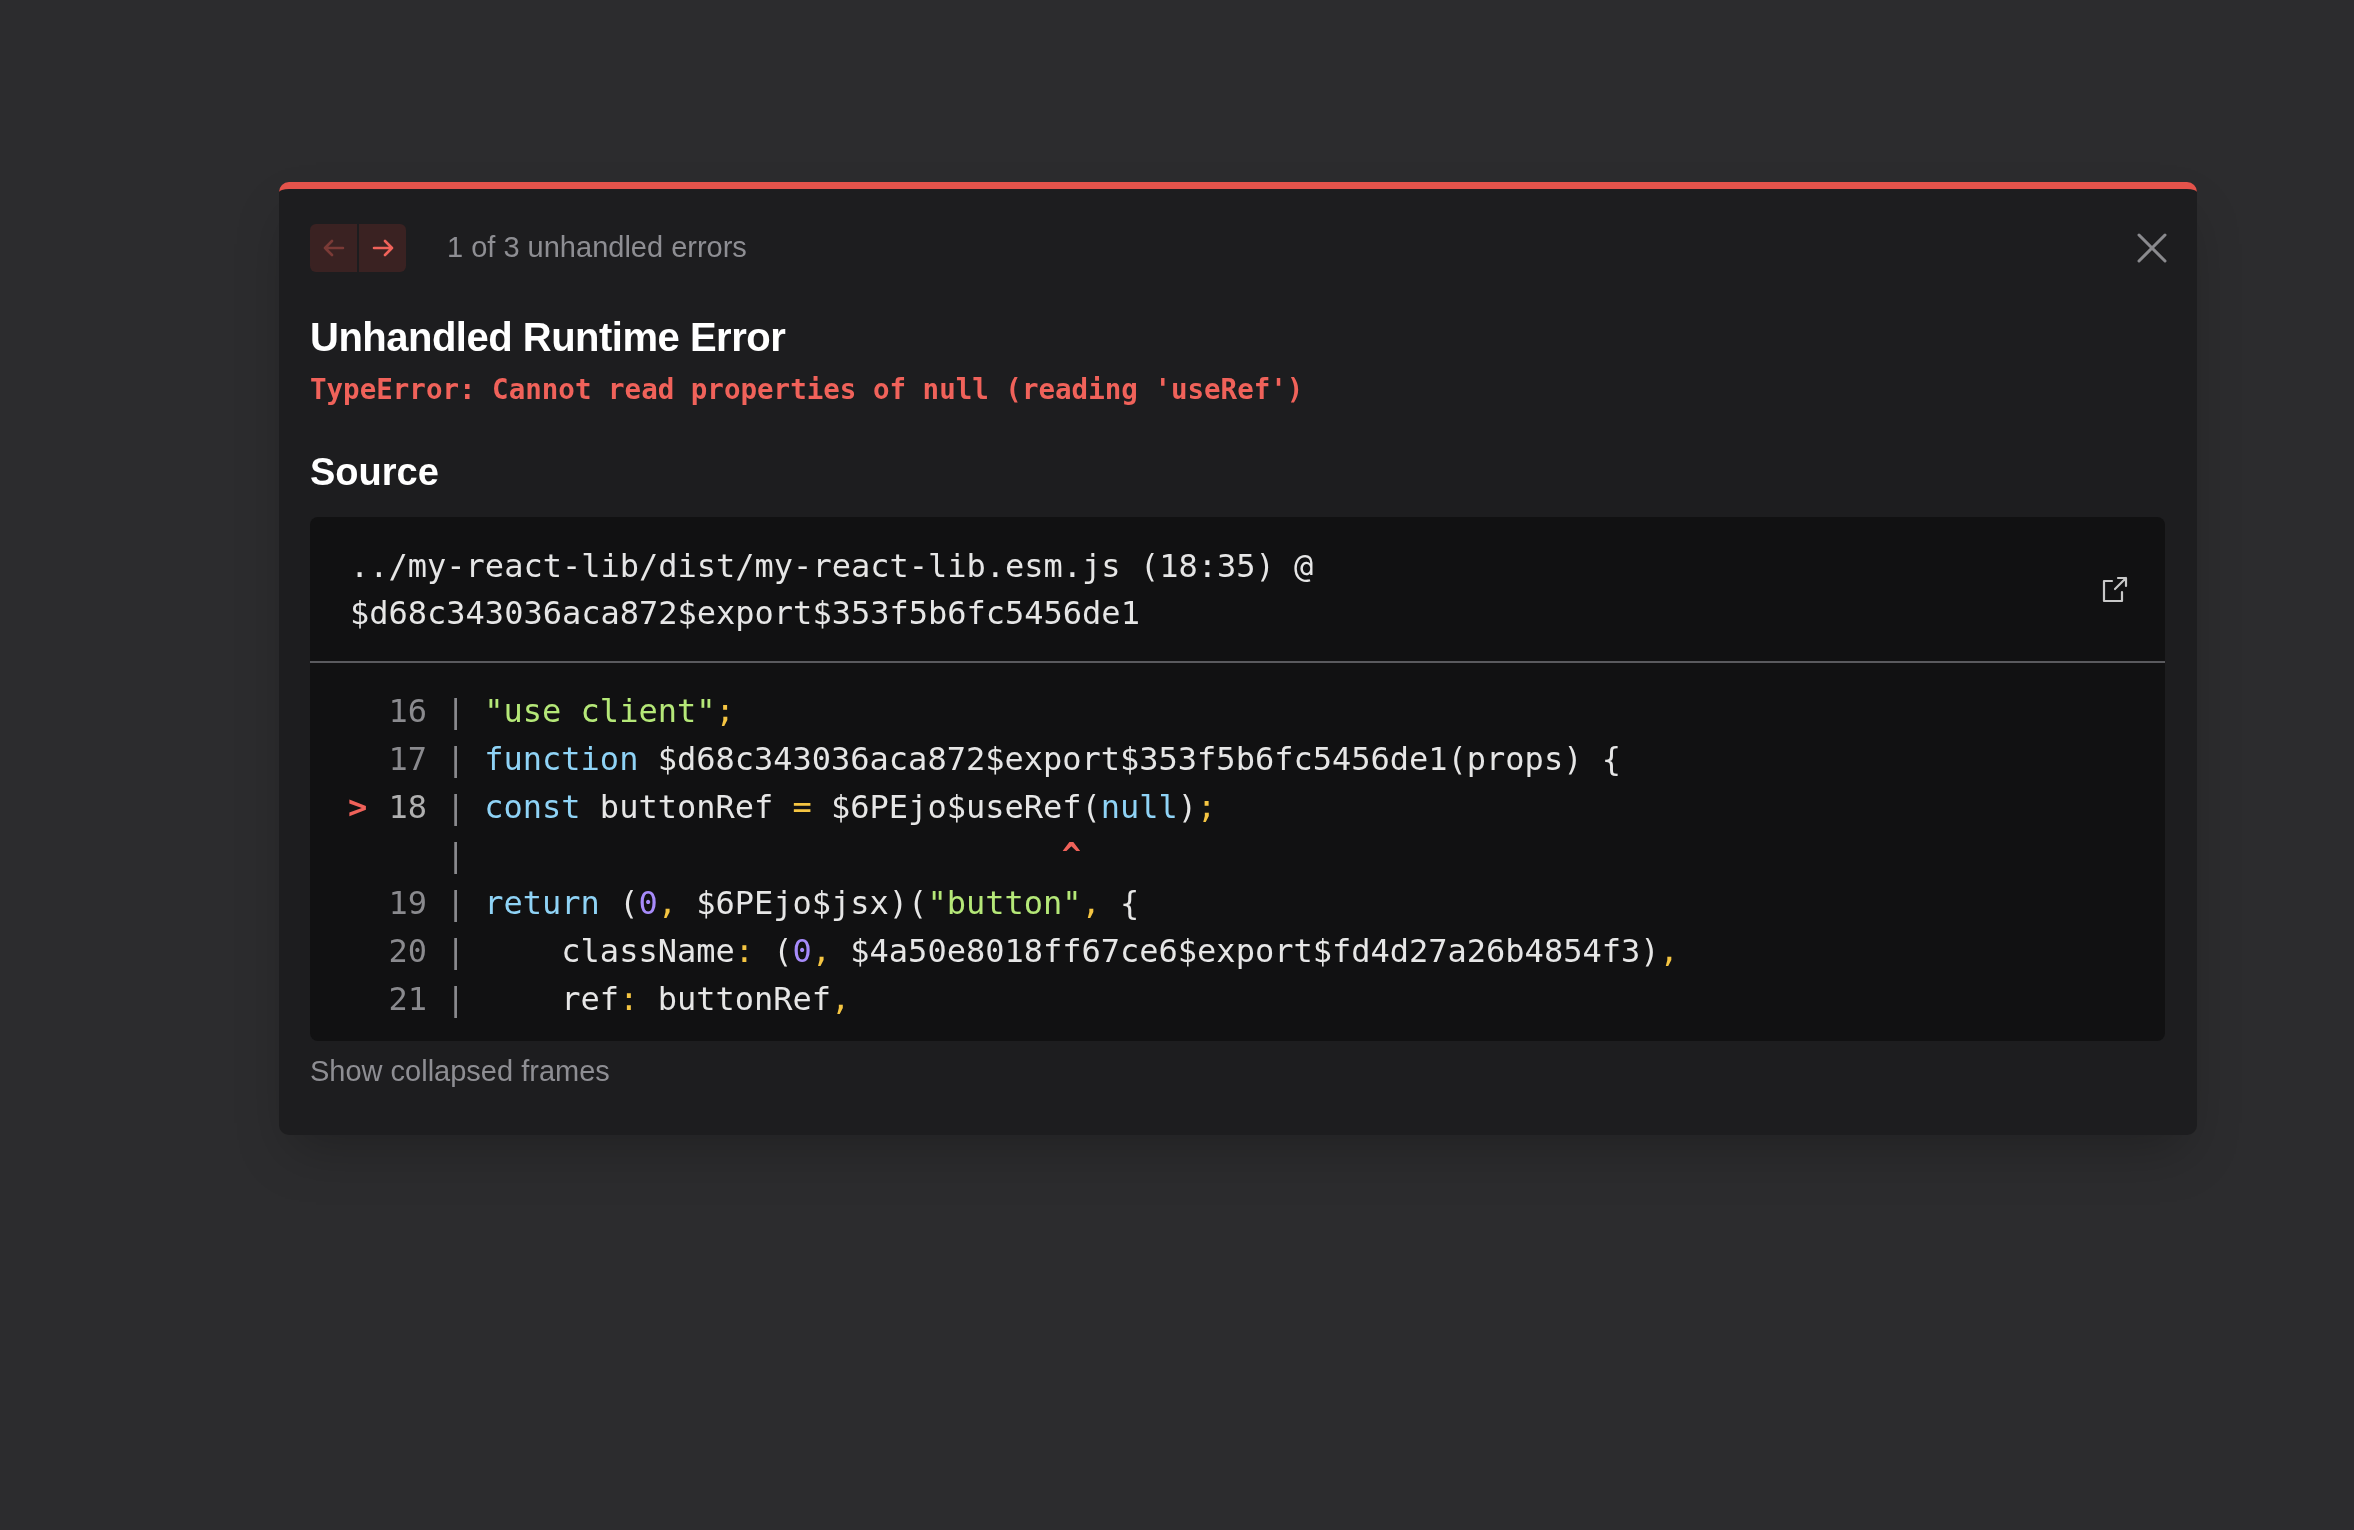 The height and width of the screenshot is (1530, 2354). What do you see at coordinates (407, 807) in the screenshot?
I see `line-number: 18` at bounding box center [407, 807].